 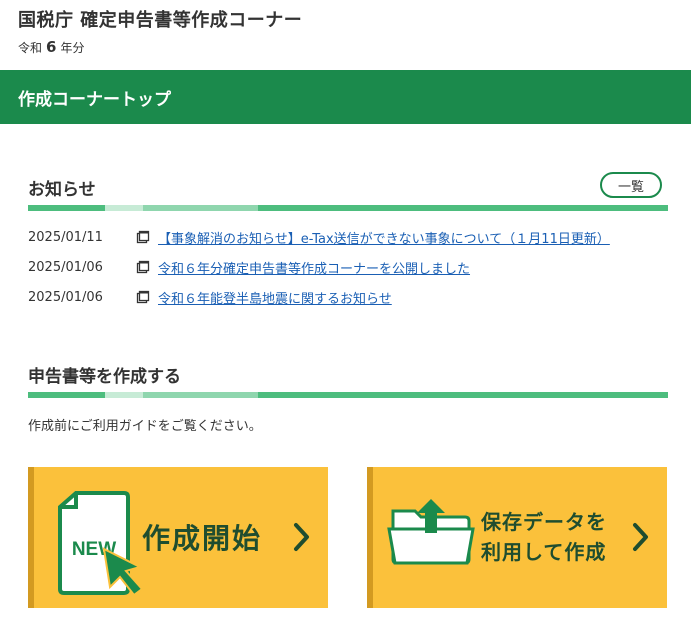 What do you see at coordinates (145, 426) in the screenshot?
I see `guide-notice: 作成前にご利用ガイドをご覧ください。` at bounding box center [145, 426].